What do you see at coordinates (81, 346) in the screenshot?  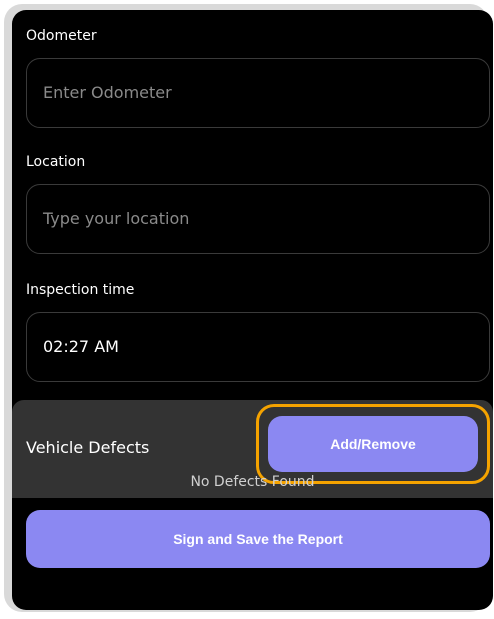 I see `inspection-time-value: 02:27 AM` at bounding box center [81, 346].